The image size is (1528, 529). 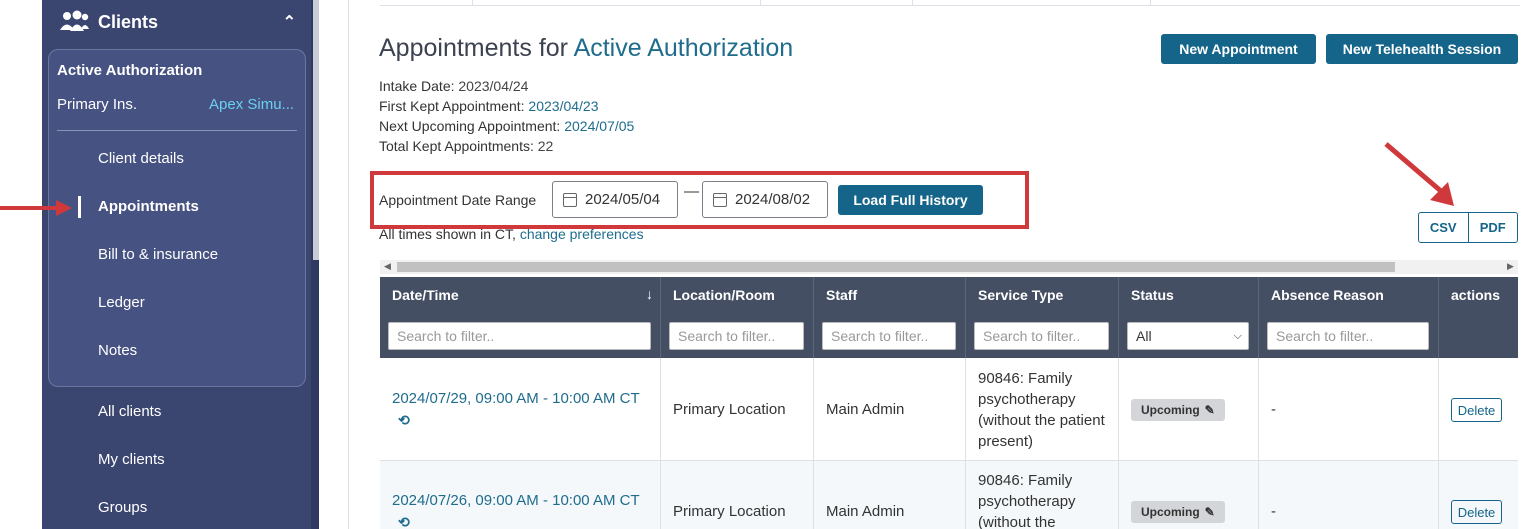 What do you see at coordinates (570, 199) in the screenshot?
I see `calendar-icon` at bounding box center [570, 199].